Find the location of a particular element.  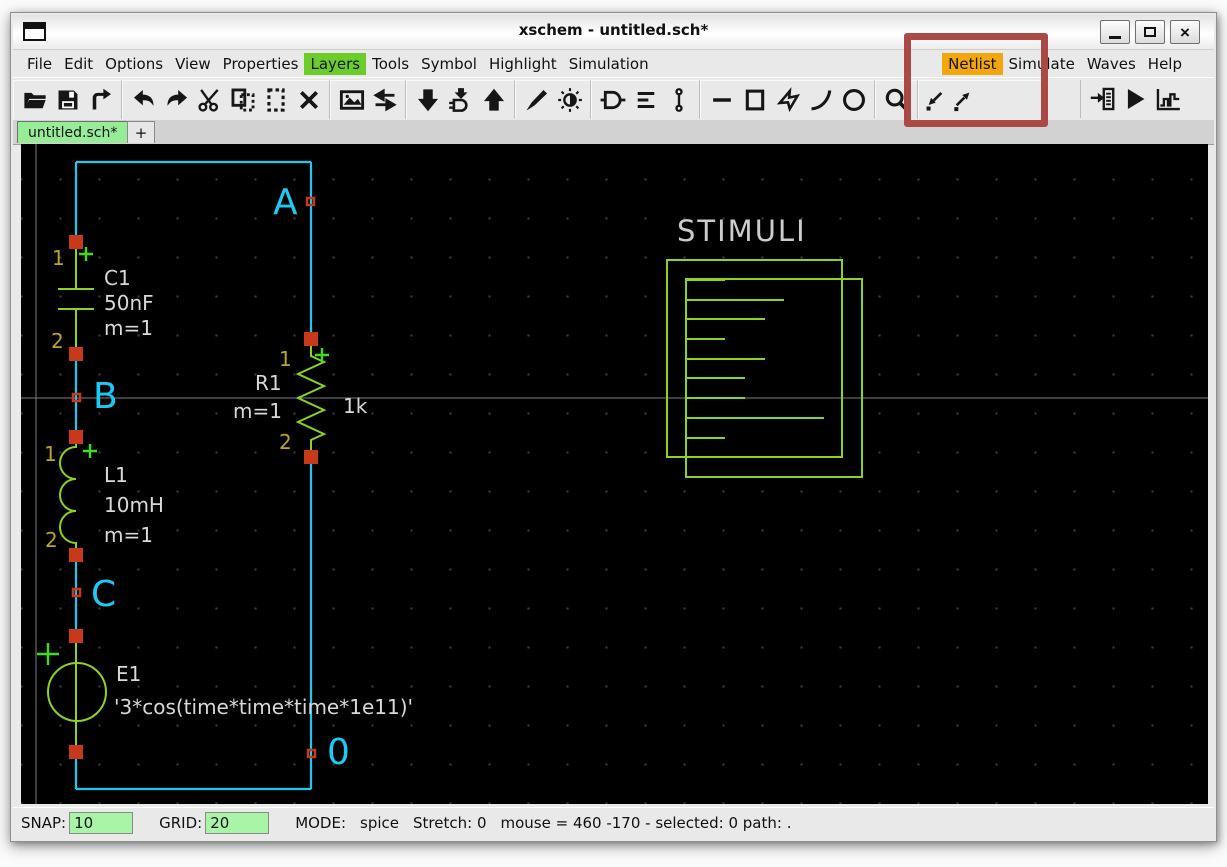

open-file-icon is located at coordinates (35, 100).